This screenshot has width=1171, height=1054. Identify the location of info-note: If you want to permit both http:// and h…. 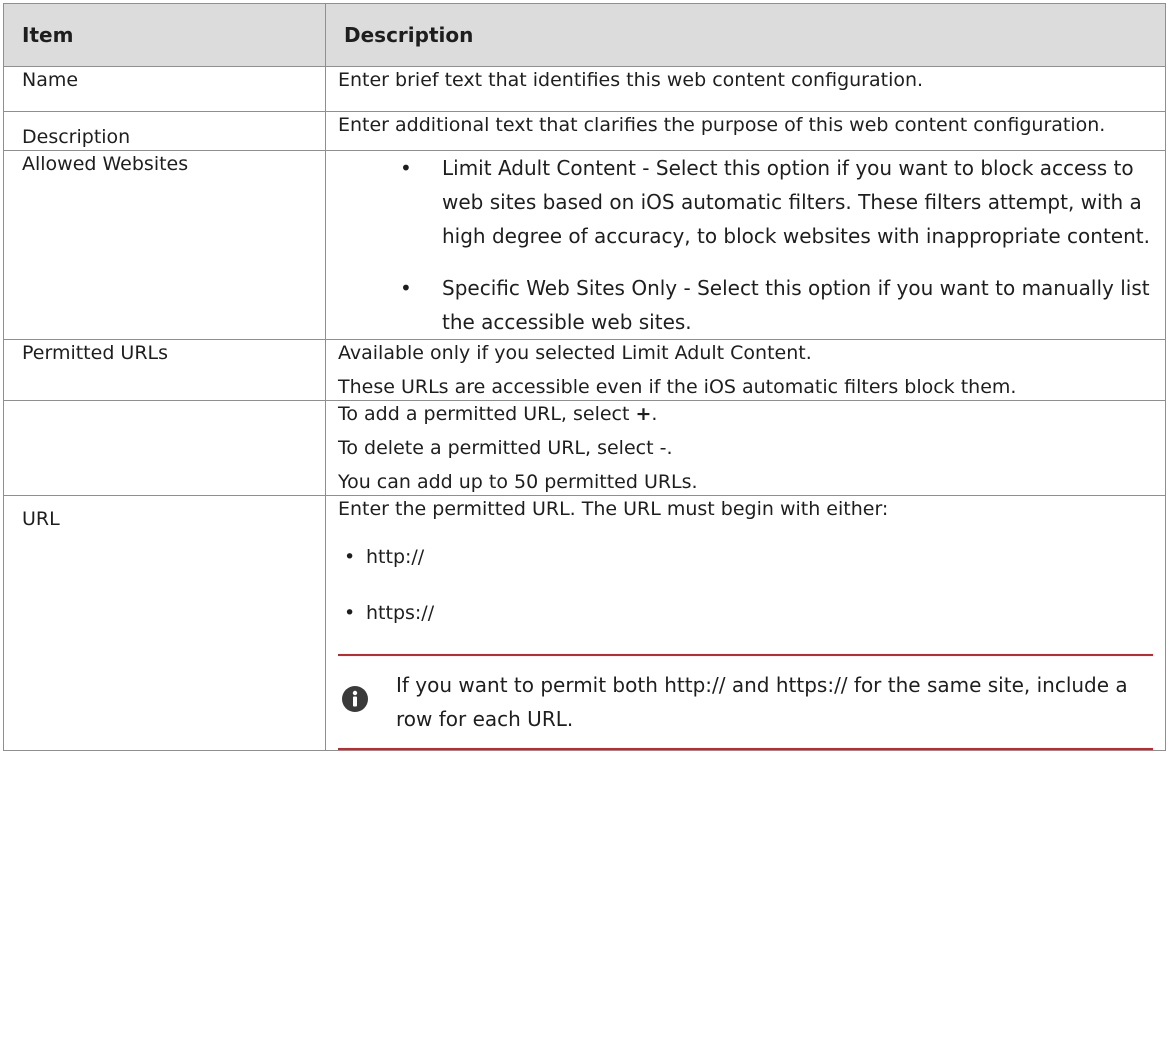
(745, 702).